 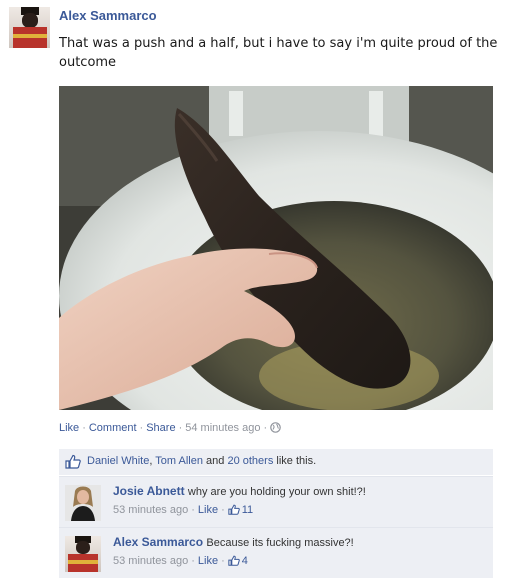 I want to click on globe-icon, so click(x=275, y=429).